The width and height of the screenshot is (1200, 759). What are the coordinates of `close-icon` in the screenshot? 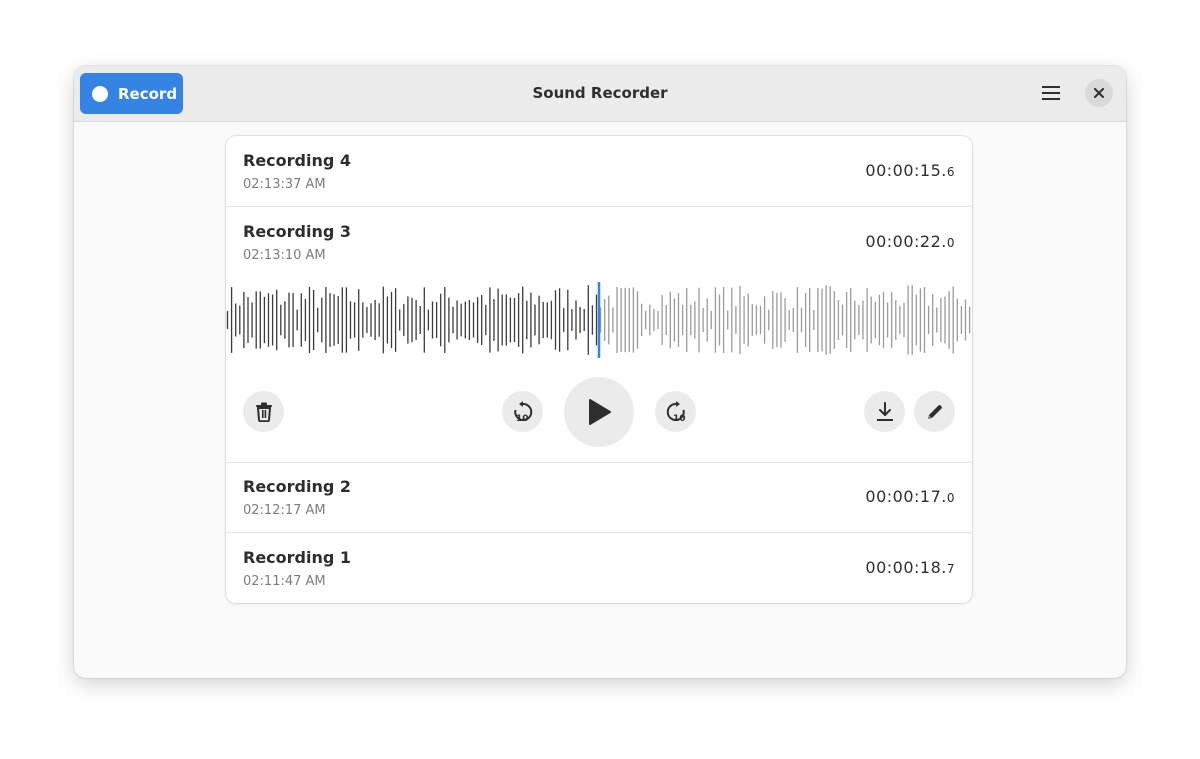 It's located at (1099, 93).